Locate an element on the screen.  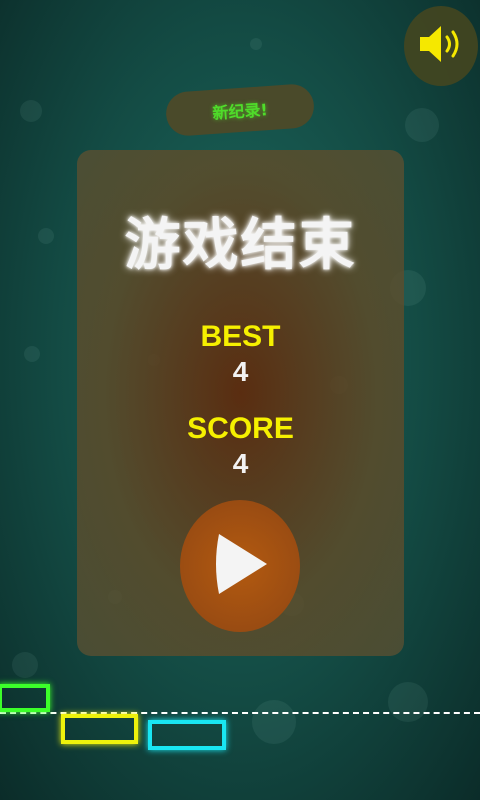
speaker-on-icon is located at coordinates (441, 46).